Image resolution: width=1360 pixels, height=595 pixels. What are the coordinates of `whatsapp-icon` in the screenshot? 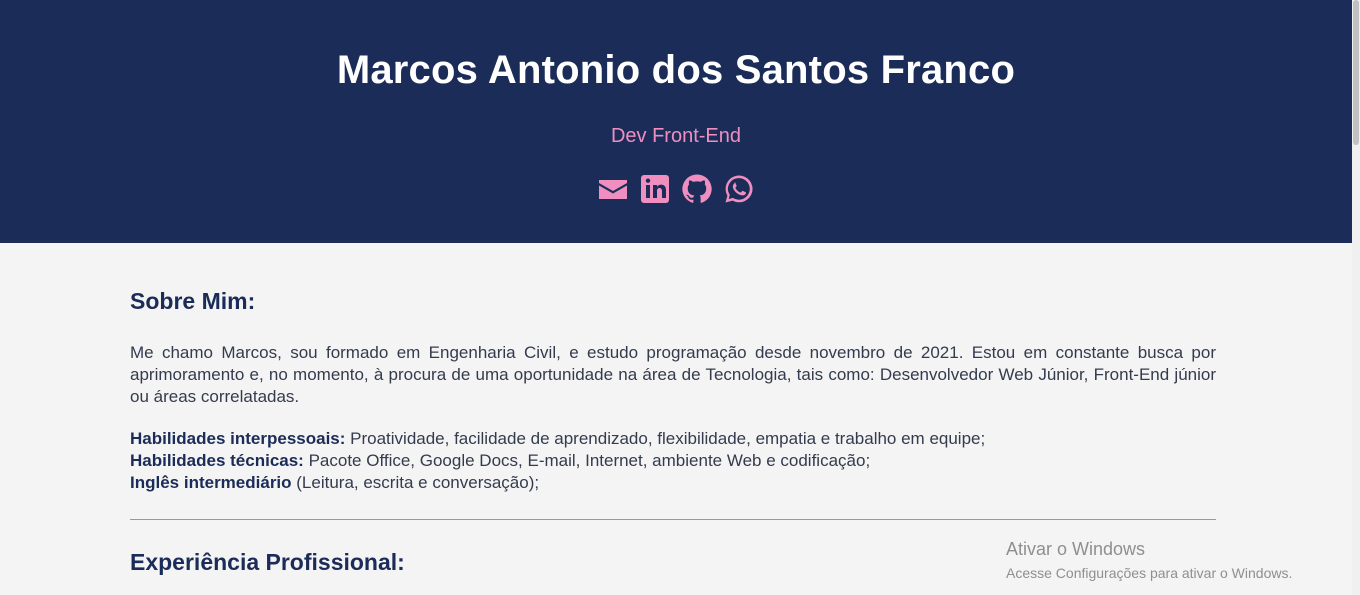 It's located at (739, 189).